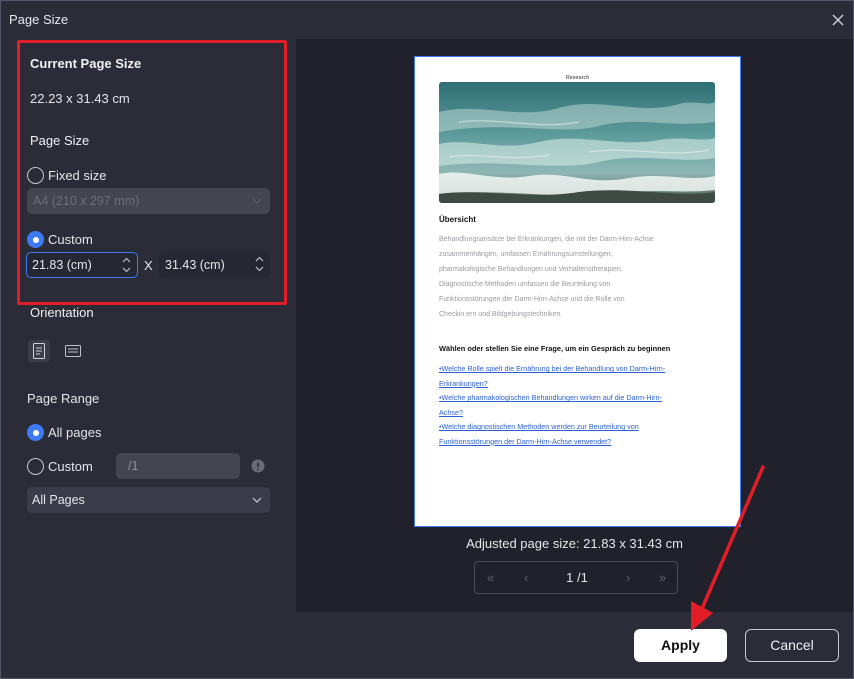  Describe the element at coordinates (574, 543) in the screenshot. I see `adjusted-size-text: Adjusted page size: 21.83 x 31.43 cm` at that location.